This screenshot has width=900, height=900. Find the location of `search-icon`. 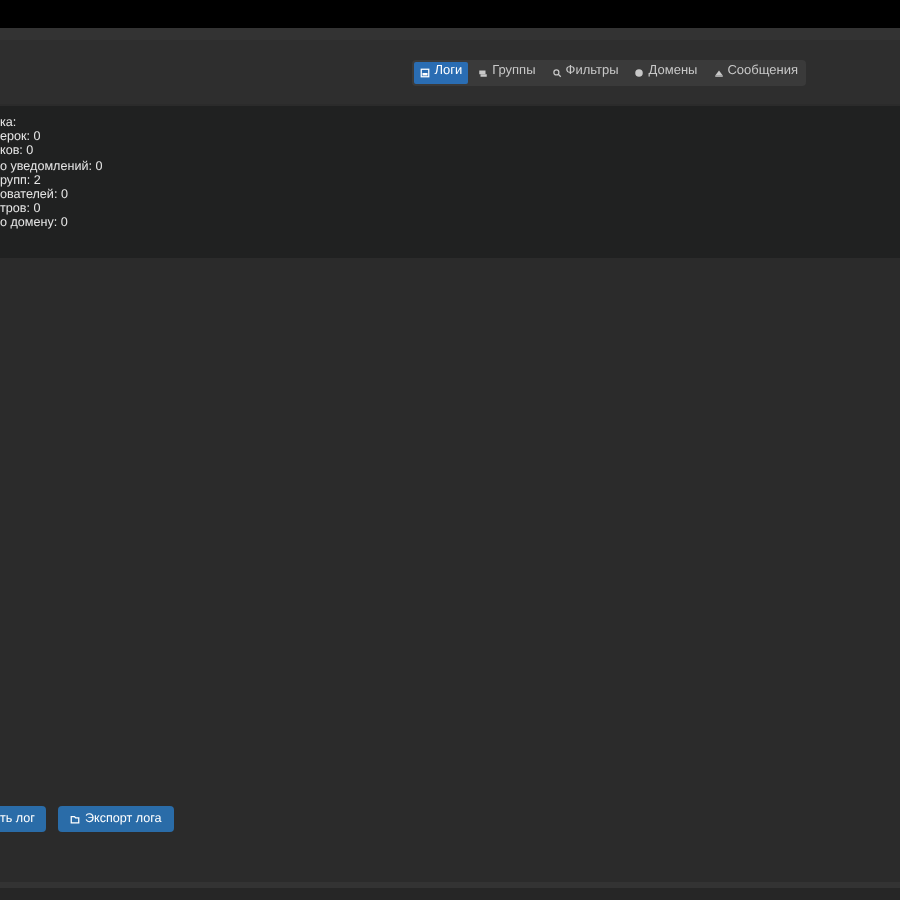

search-icon is located at coordinates (556, 72).